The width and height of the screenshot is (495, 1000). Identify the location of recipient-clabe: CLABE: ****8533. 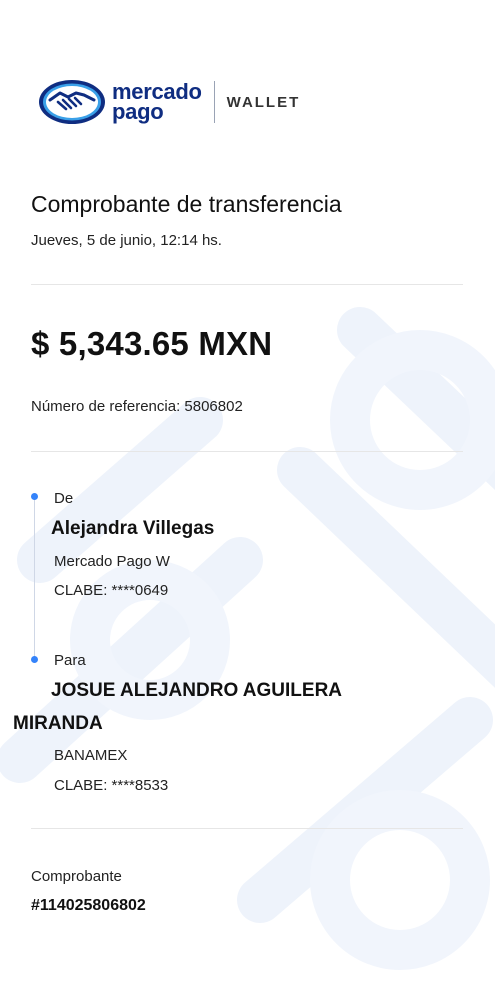
(111, 785).